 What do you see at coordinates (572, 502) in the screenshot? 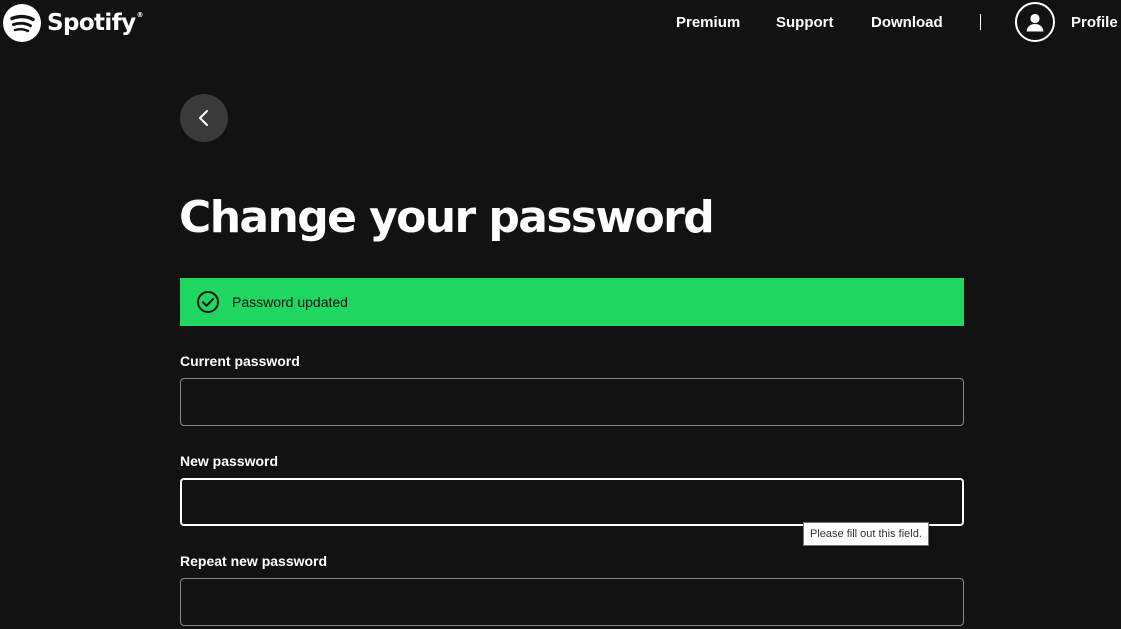
I see `new-password-field` at bounding box center [572, 502].